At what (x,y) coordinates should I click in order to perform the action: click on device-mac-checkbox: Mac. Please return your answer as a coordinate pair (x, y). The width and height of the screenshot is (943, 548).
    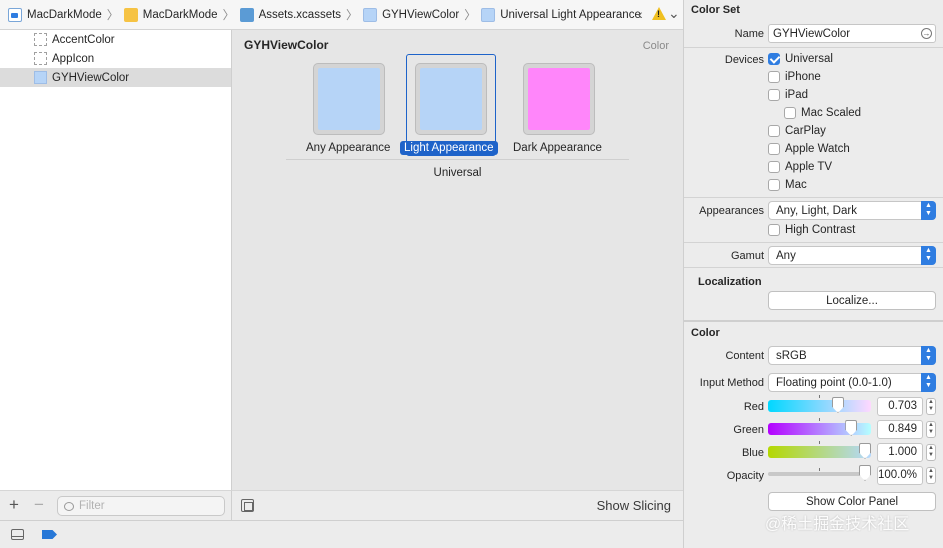
    Looking at the image, I should click on (787, 185).